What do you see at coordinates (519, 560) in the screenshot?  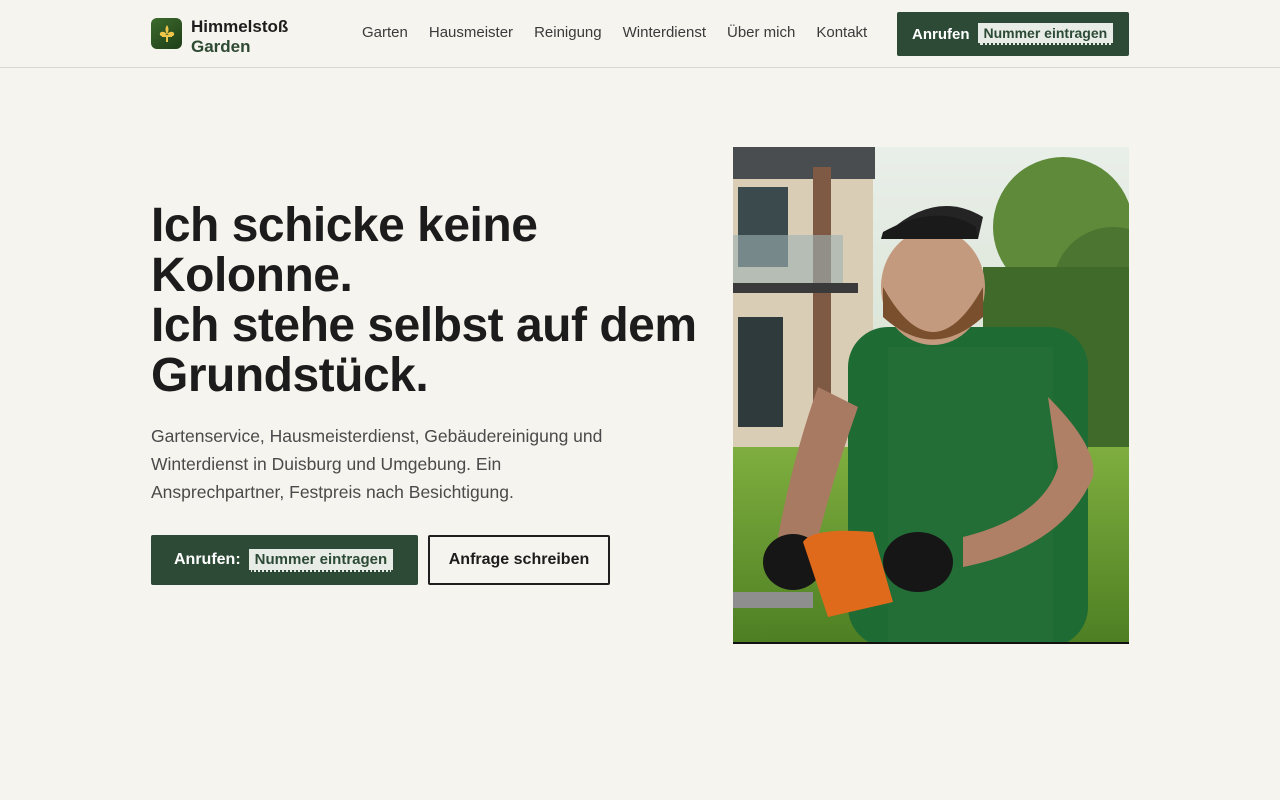 I see `write-inquiry-button: Anfrage schreiben` at bounding box center [519, 560].